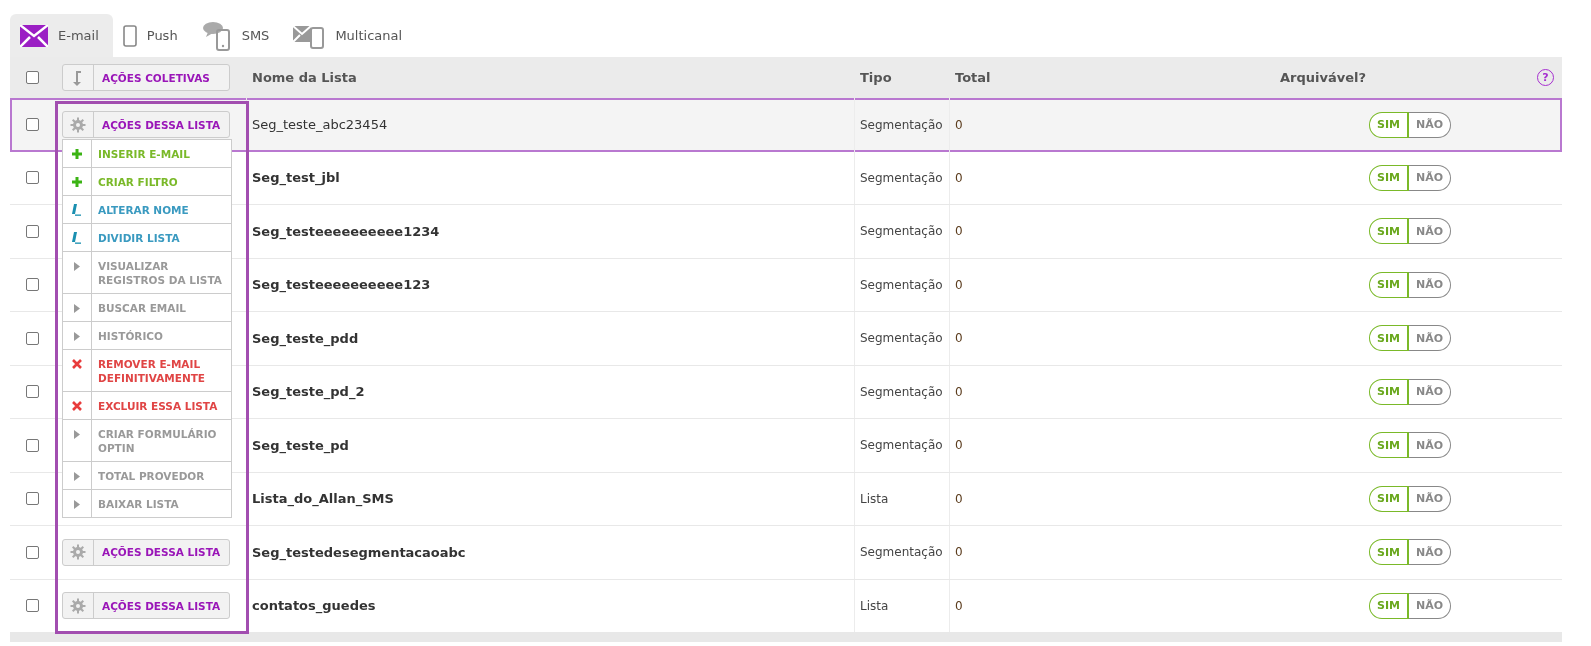 The width and height of the screenshot is (1591, 646). Describe the element at coordinates (147, 406) in the screenshot. I see `menu-item: EXCLUIR ESSA LISTA` at that location.